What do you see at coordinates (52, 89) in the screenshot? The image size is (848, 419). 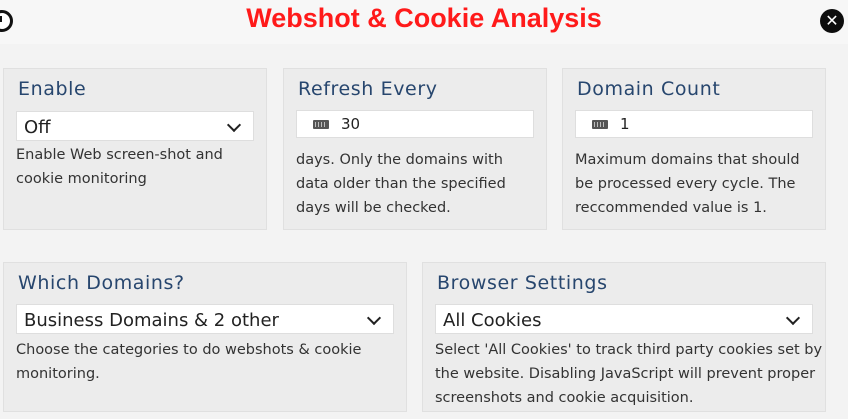 I see `enable-title: Enable` at bounding box center [52, 89].